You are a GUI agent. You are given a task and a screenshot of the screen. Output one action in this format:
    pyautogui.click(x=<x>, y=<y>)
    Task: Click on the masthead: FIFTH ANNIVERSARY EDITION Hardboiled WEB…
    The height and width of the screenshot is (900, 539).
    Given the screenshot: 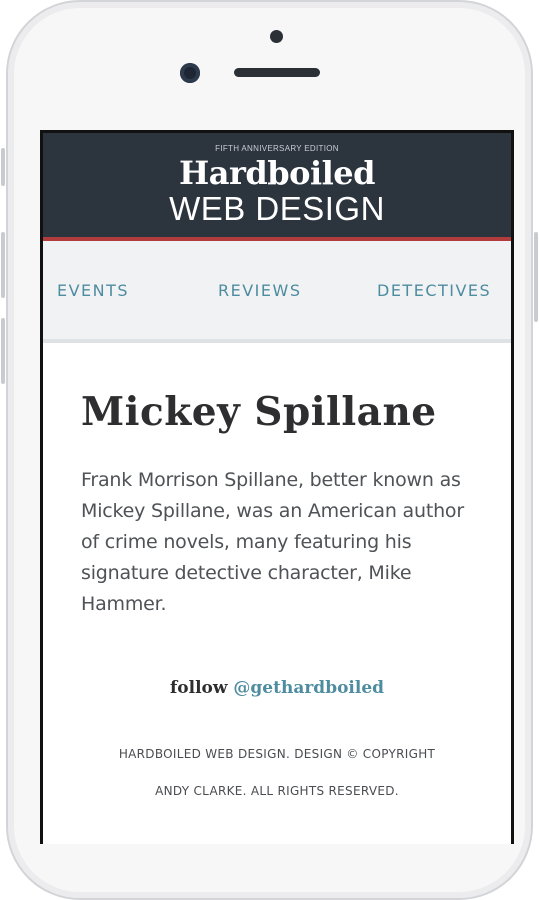 What is the action you would take?
    pyautogui.click(x=277, y=187)
    